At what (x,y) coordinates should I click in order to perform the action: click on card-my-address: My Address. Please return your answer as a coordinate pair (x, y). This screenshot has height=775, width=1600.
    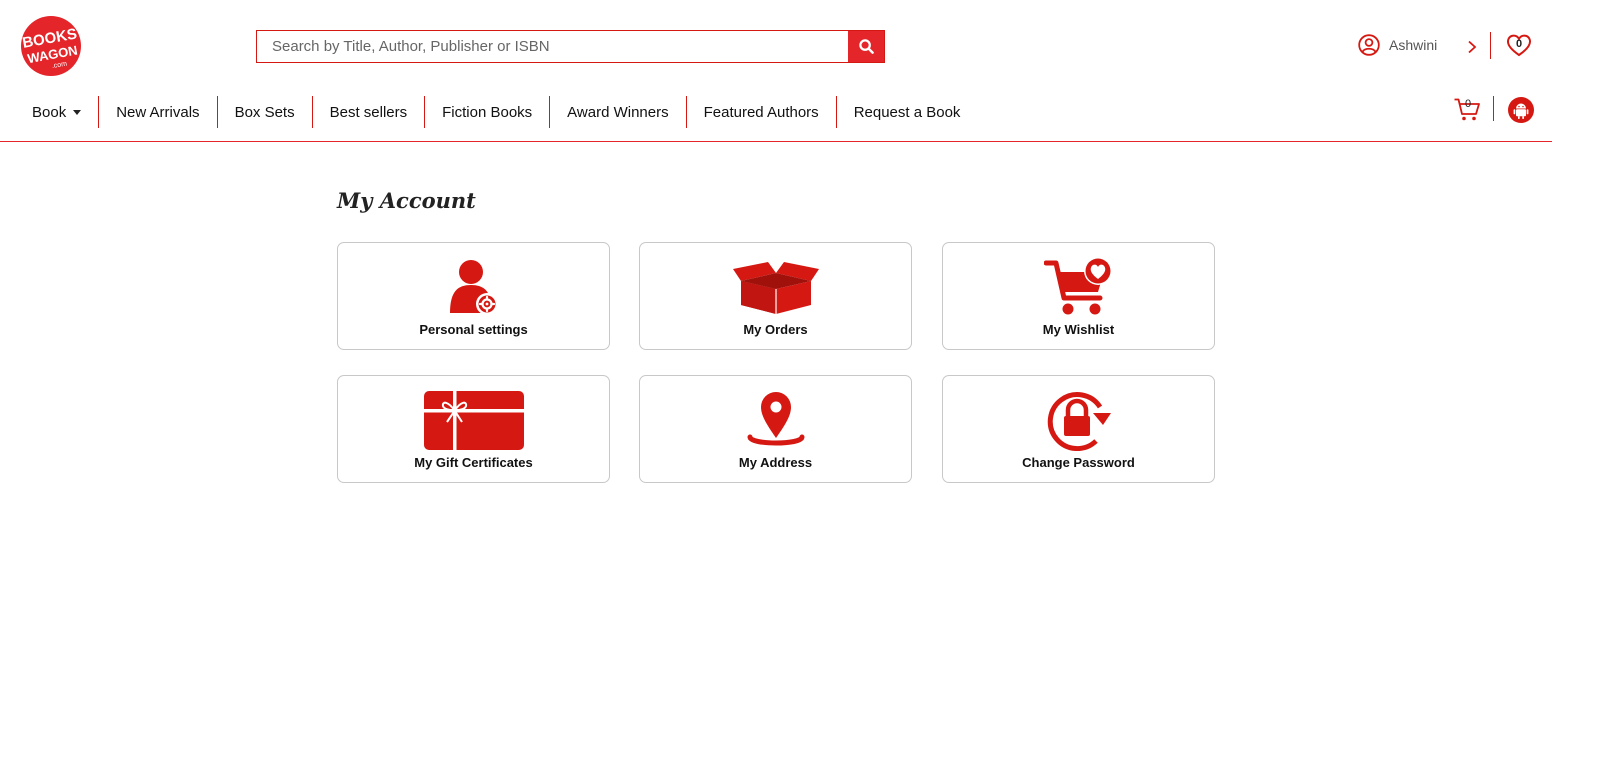
    Looking at the image, I should click on (775, 429).